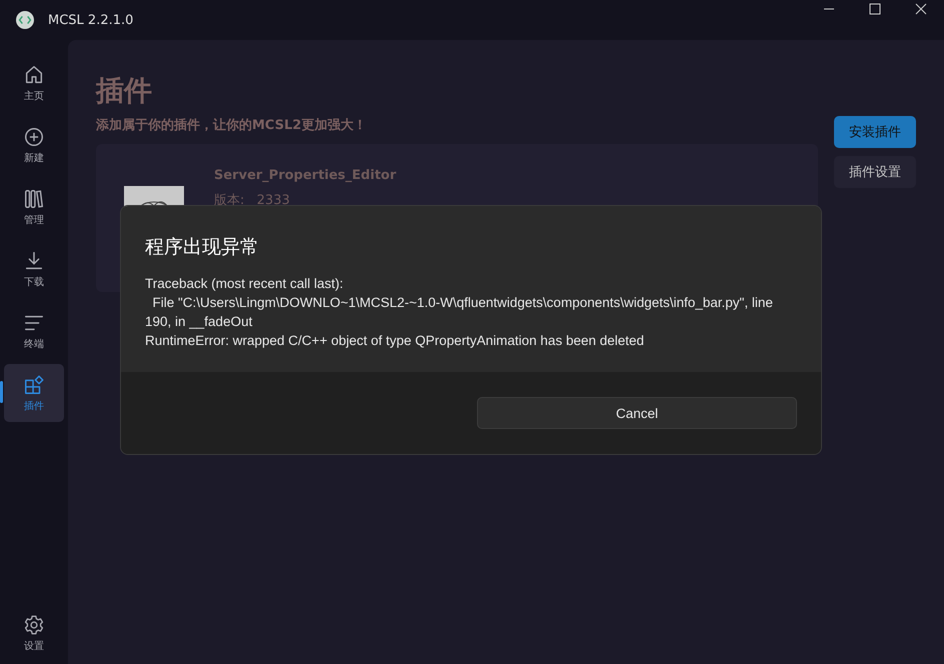  I want to click on logo-icon, so click(25, 20).